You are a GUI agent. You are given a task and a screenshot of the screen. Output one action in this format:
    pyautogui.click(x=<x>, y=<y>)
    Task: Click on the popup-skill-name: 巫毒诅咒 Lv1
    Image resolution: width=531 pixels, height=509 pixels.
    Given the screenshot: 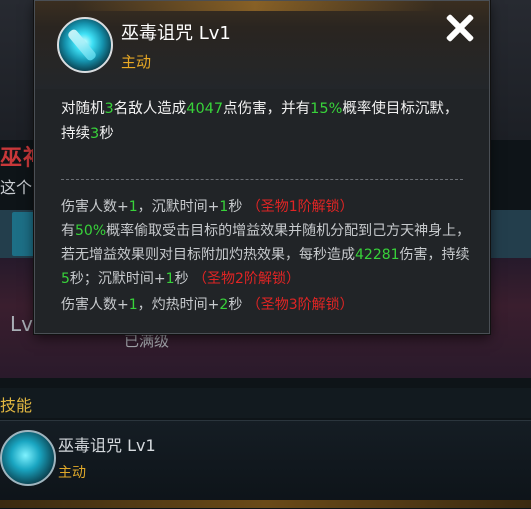 What is the action you would take?
    pyautogui.click(x=176, y=33)
    